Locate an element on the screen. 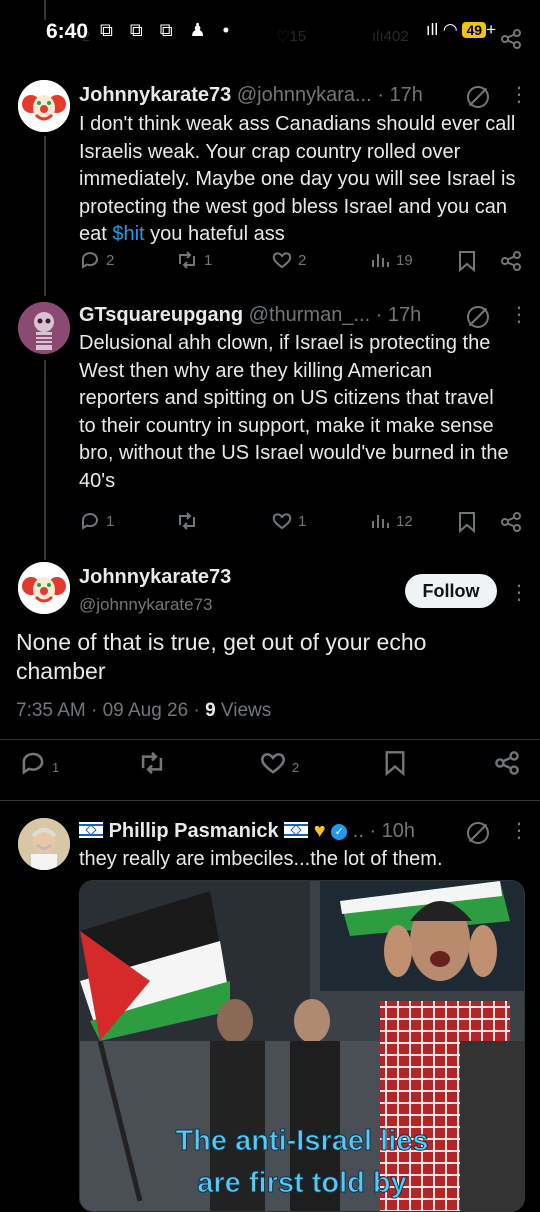  notification-icons: ⧉ ⧉ ⧉ ♟ • is located at coordinates (167, 30).